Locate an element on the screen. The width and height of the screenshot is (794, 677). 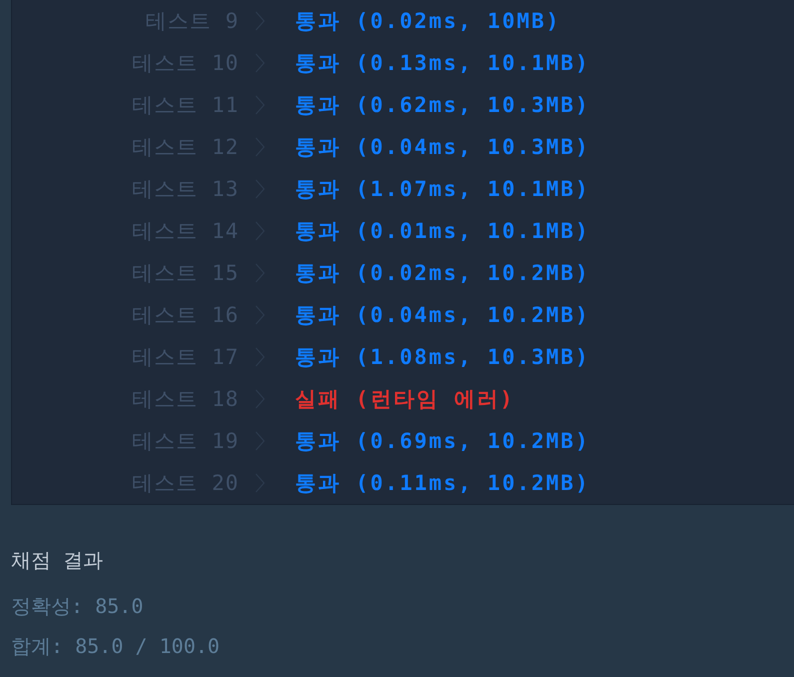
test-result: 통과 (0.13ms, 10.1MB) is located at coordinates (442, 63).